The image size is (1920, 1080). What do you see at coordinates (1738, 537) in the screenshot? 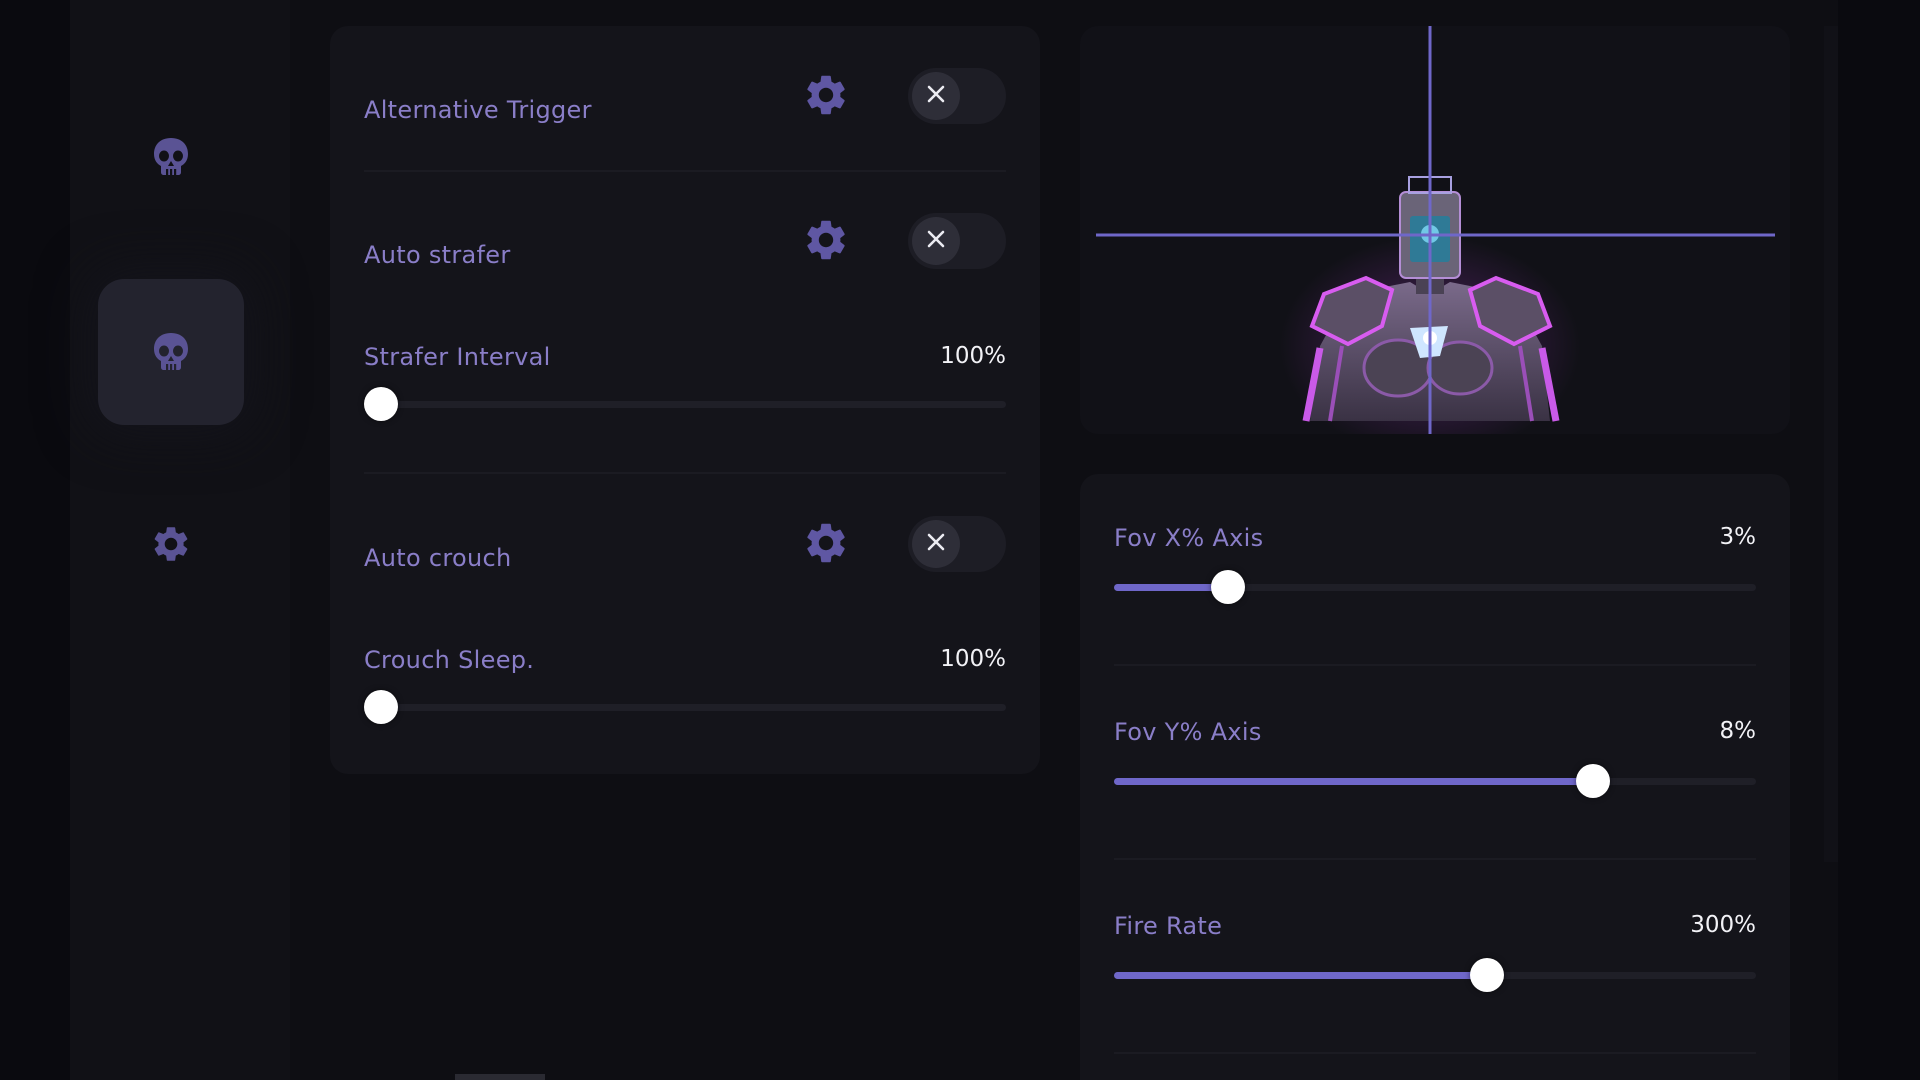
I see `fov-x-value: 3%` at bounding box center [1738, 537].